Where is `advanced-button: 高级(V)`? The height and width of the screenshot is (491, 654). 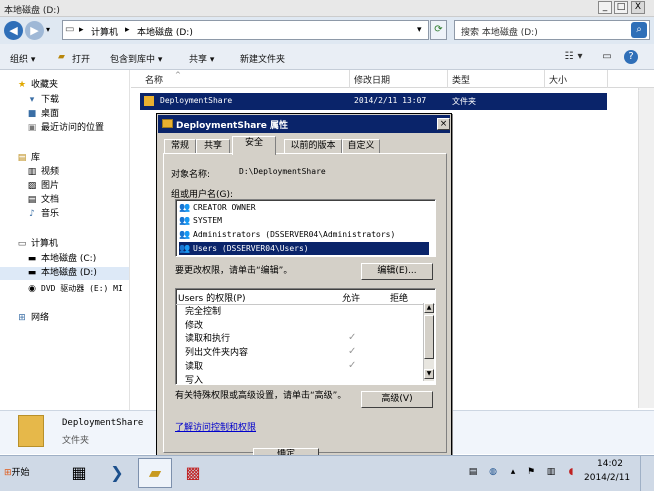
advanced-button: 高级(V) is located at coordinates (397, 399).